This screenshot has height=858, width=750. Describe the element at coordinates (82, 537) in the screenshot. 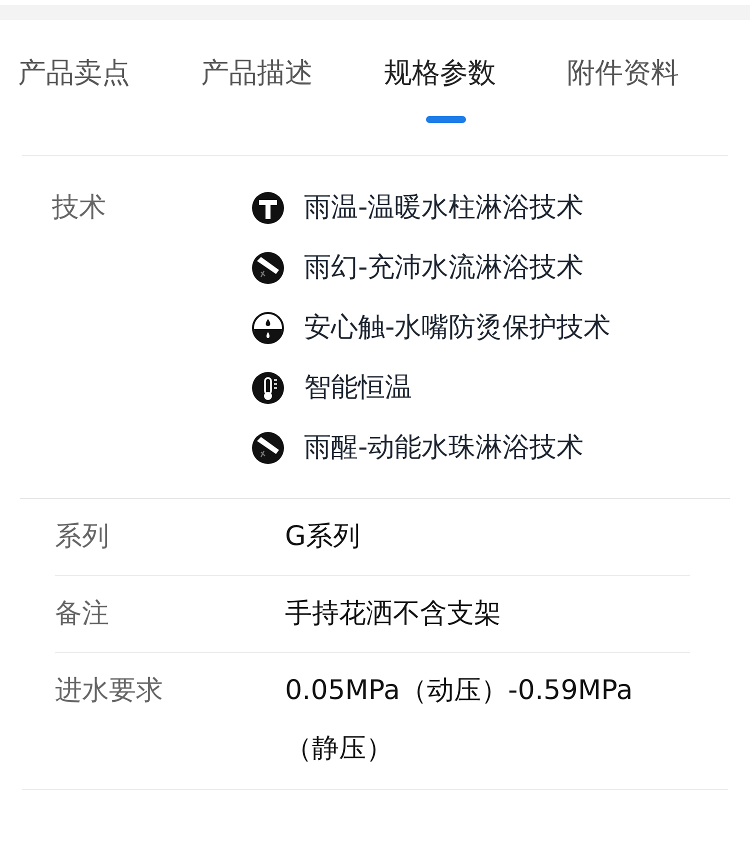

I see `spec-label: 系列` at that location.